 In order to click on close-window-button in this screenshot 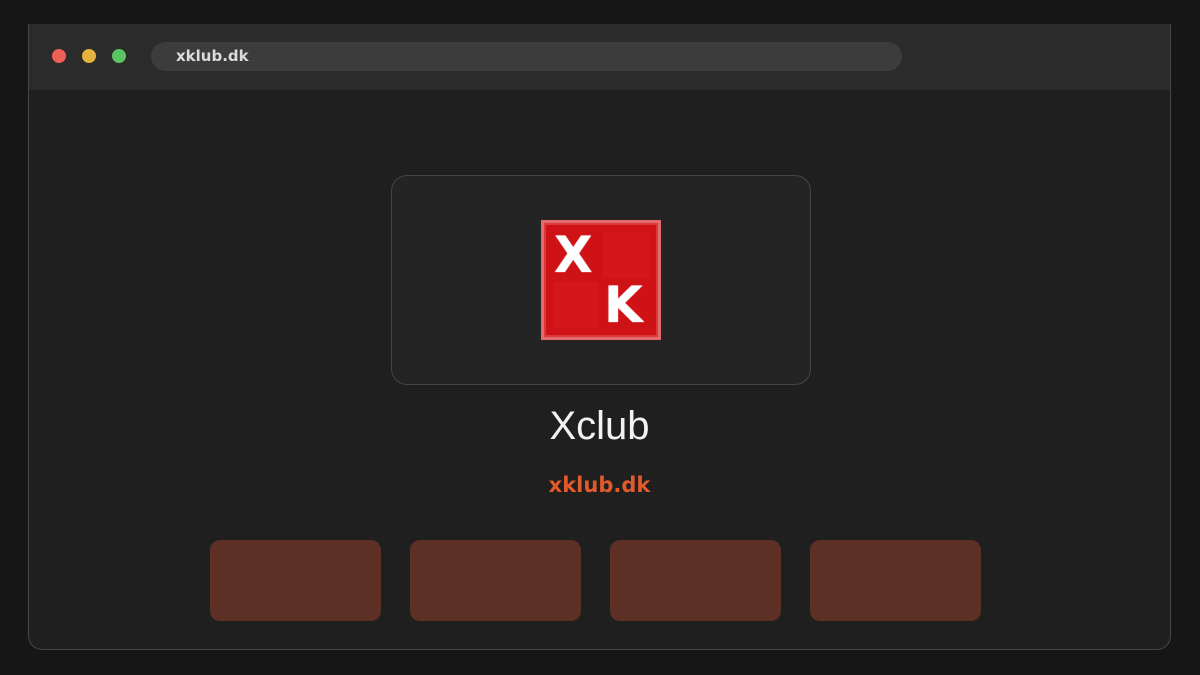, I will do `click(59, 56)`.